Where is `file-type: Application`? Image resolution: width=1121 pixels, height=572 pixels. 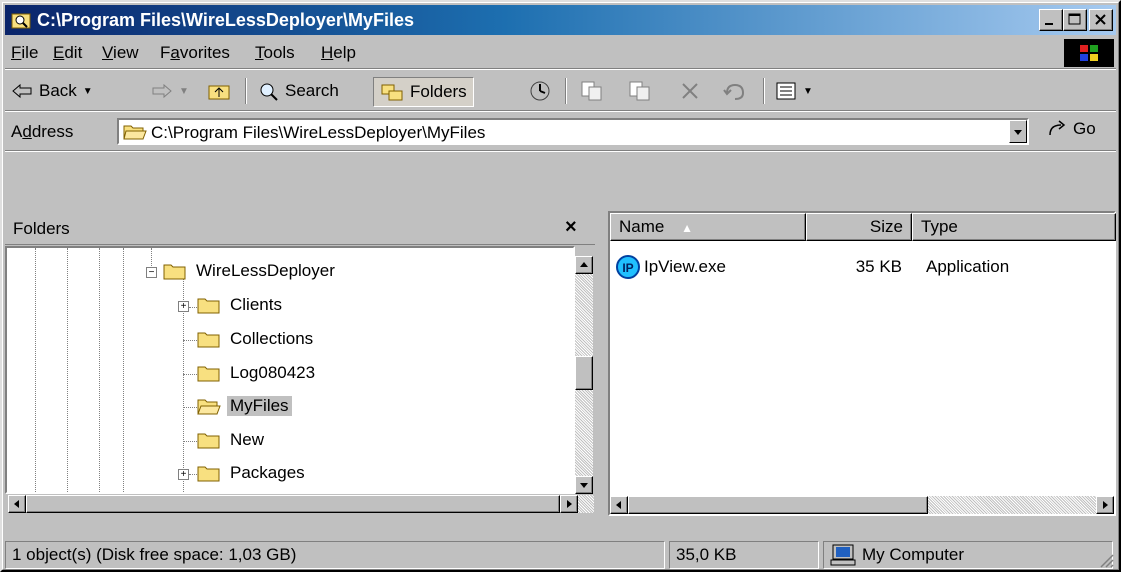 file-type: Application is located at coordinates (968, 266).